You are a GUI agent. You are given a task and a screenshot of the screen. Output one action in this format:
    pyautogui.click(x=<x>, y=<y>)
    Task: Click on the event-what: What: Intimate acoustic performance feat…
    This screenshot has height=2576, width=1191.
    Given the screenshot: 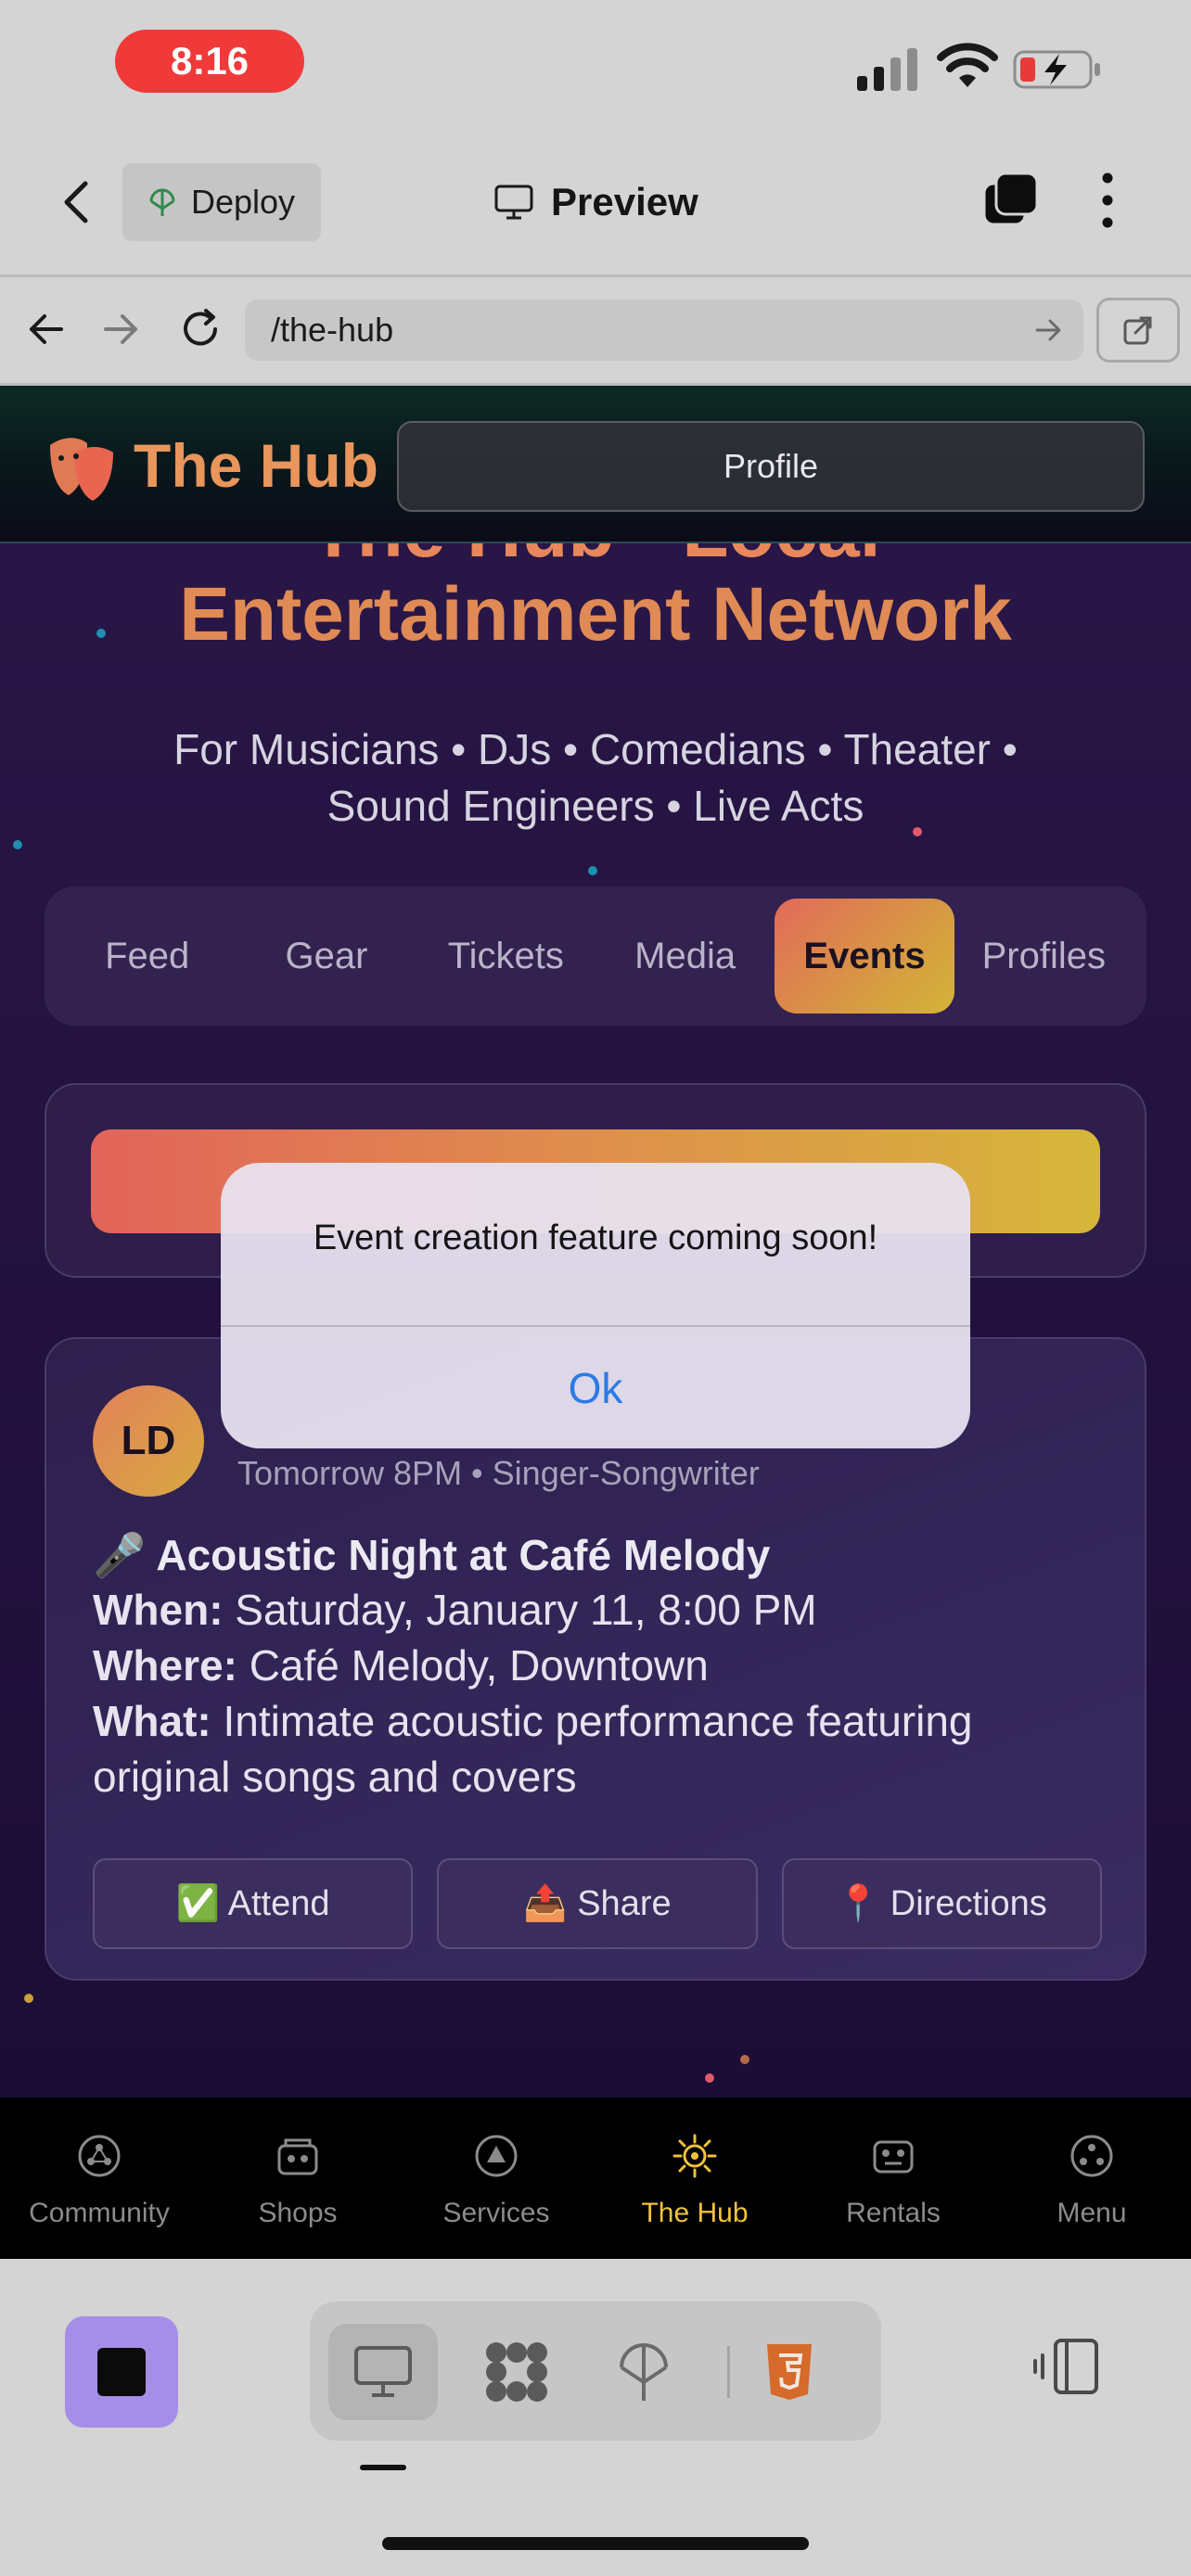 What is the action you would take?
    pyautogui.click(x=533, y=1721)
    